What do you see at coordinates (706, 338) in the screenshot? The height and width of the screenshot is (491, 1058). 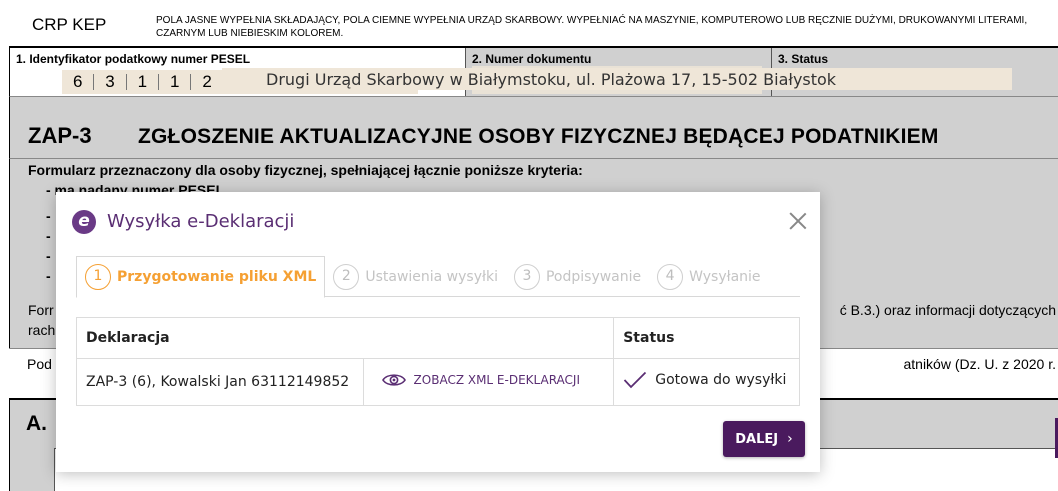 I see `column-header-status: Status` at bounding box center [706, 338].